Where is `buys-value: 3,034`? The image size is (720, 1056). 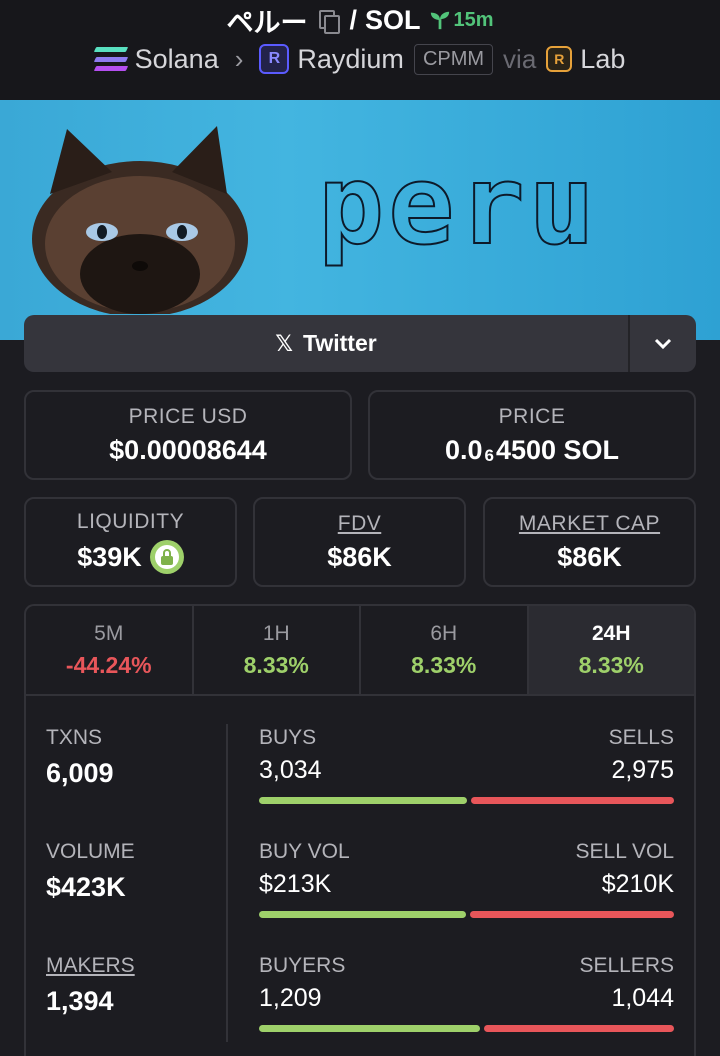
buys-value: 3,034 is located at coordinates (290, 770).